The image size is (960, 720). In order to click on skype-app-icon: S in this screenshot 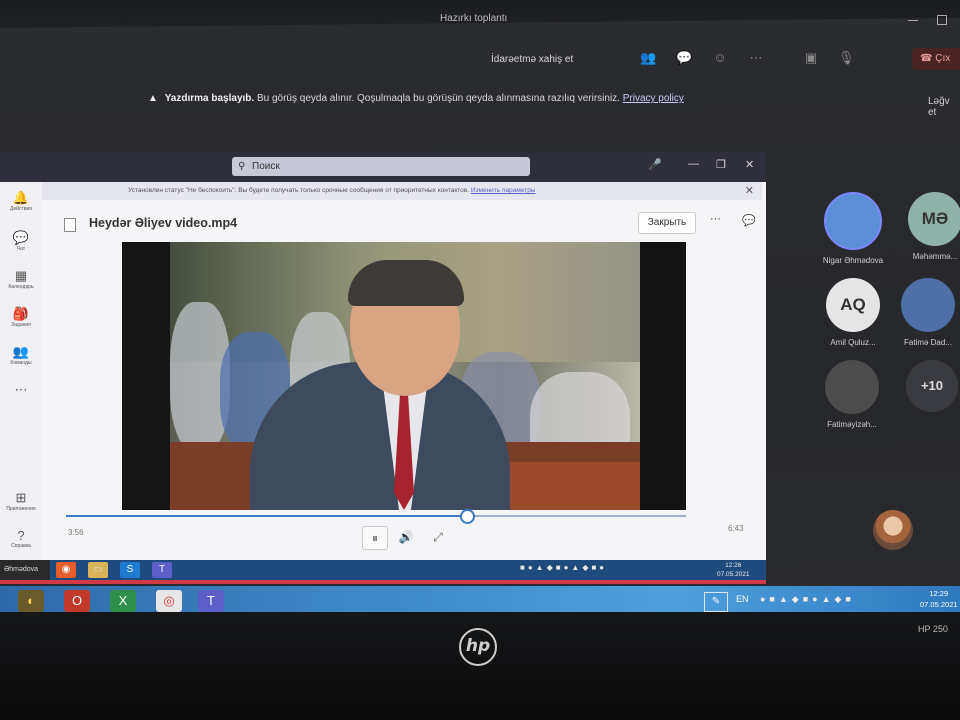, I will do `click(130, 570)`.